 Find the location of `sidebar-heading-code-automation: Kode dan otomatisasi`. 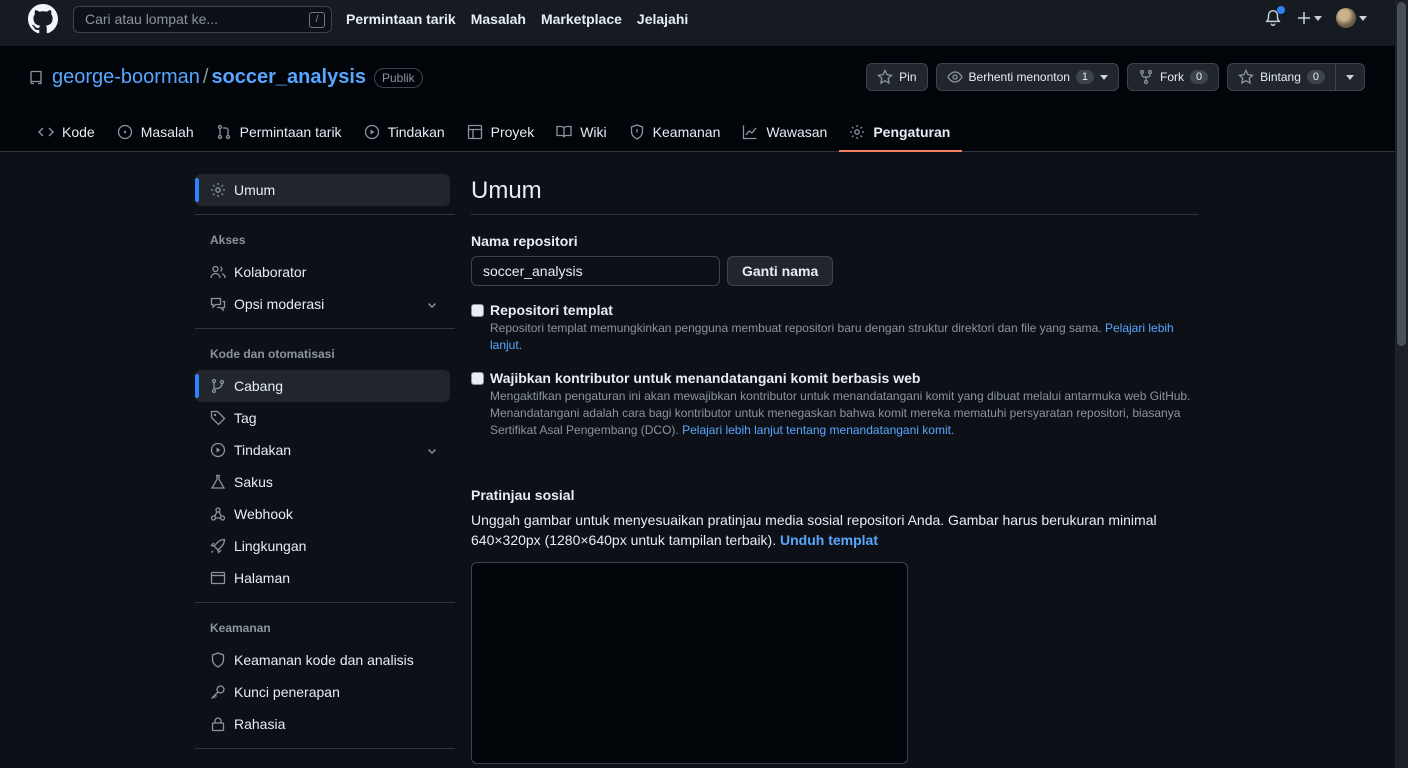

sidebar-heading-code-automation: Kode dan otomatisasi is located at coordinates (272, 354).